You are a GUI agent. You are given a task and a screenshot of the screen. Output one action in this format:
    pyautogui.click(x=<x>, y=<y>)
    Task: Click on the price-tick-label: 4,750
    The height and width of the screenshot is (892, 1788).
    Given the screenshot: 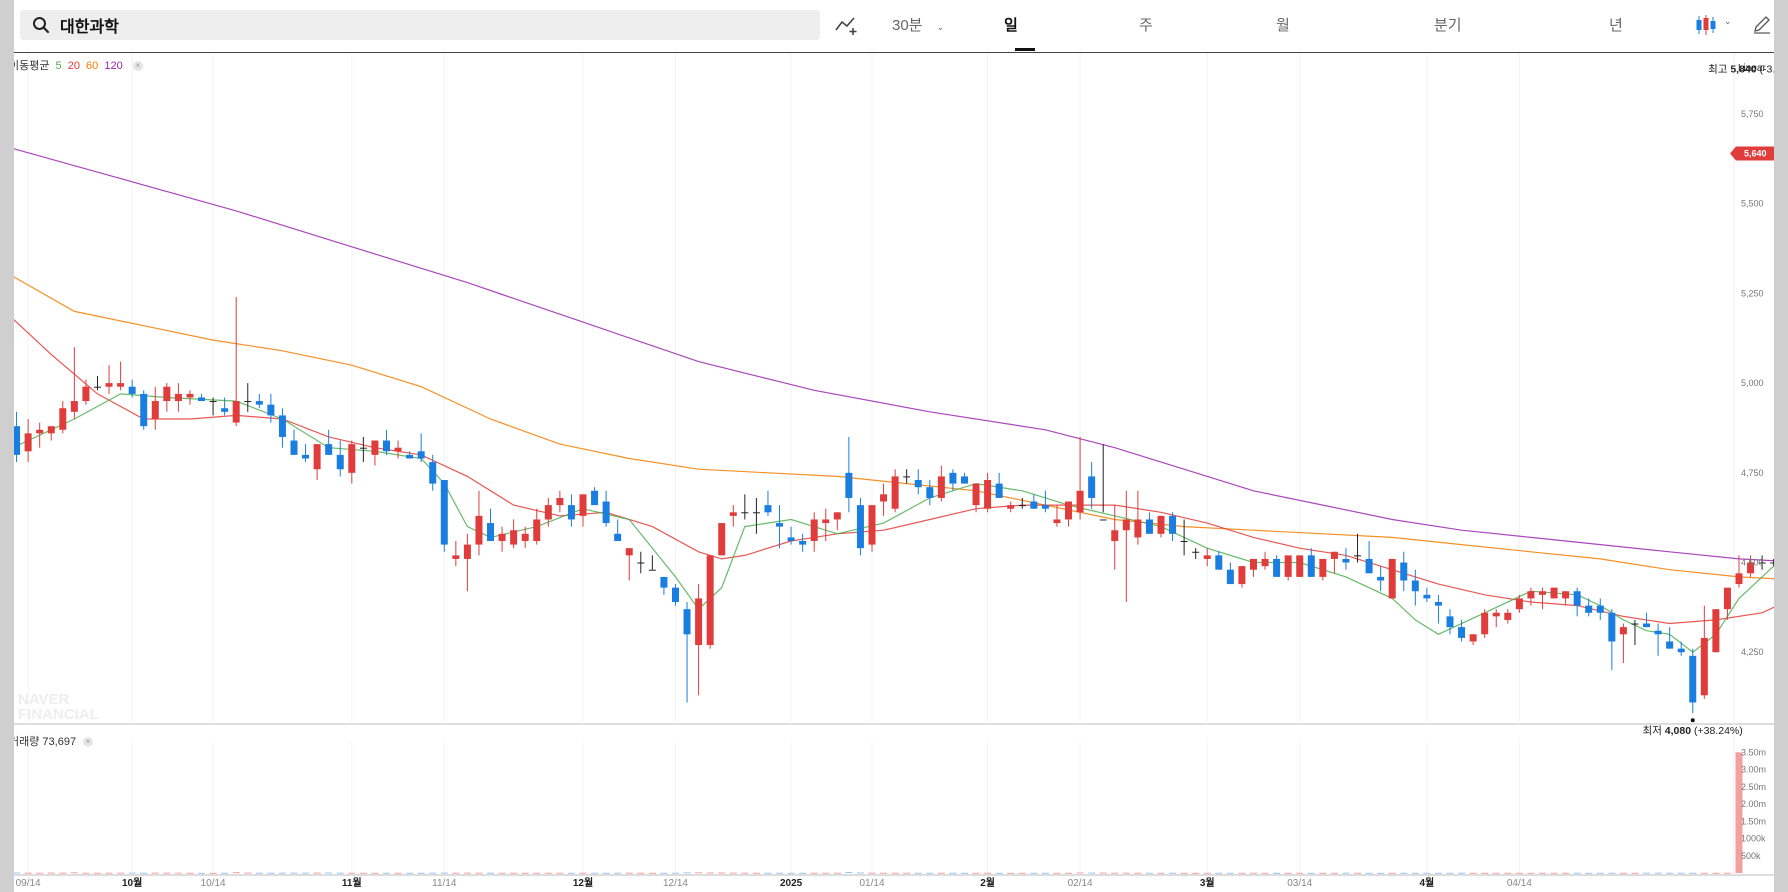 What is the action you would take?
    pyautogui.click(x=1752, y=473)
    